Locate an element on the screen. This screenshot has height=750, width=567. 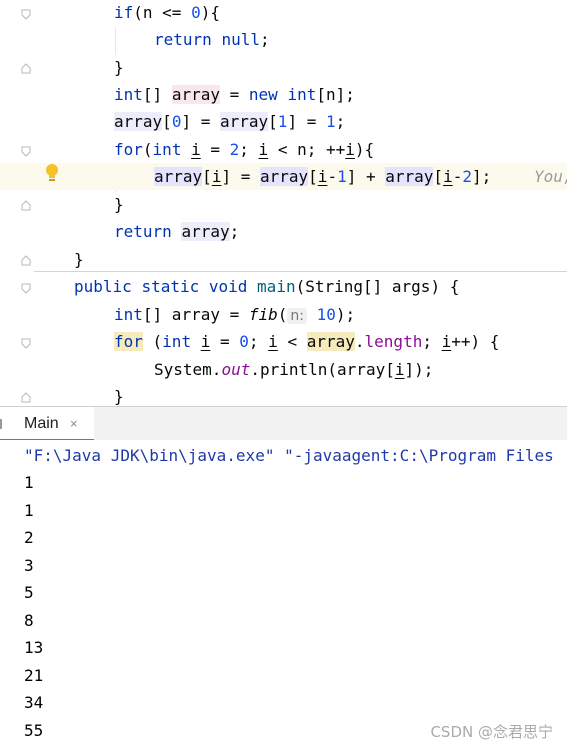
watermark: CSDN @念君思宁 is located at coordinates (491, 732).